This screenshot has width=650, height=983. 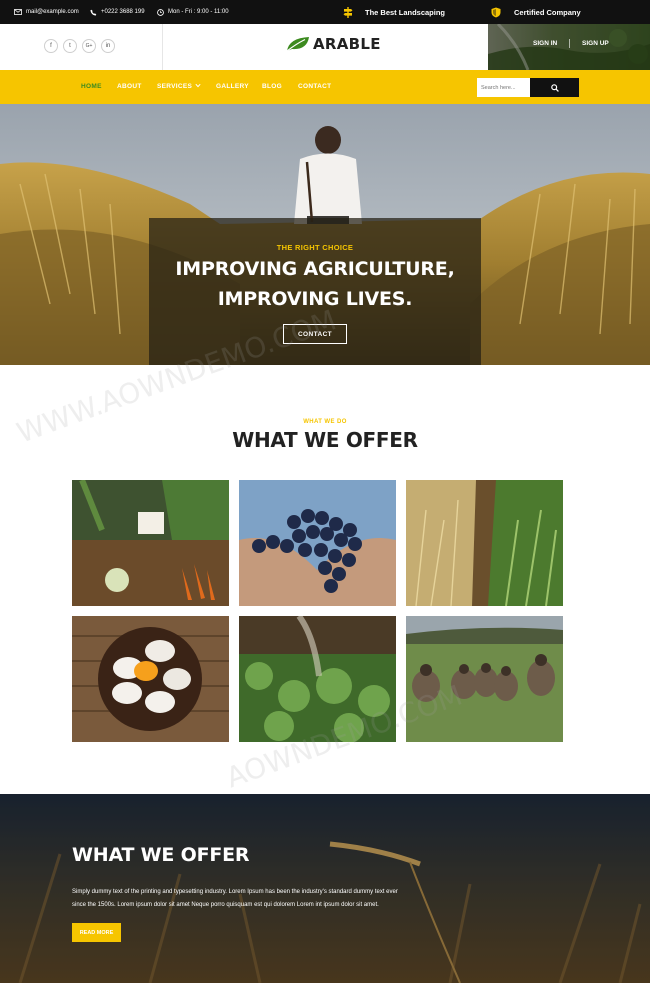 I want to click on wheat-corn-photo, so click(x=484, y=543).